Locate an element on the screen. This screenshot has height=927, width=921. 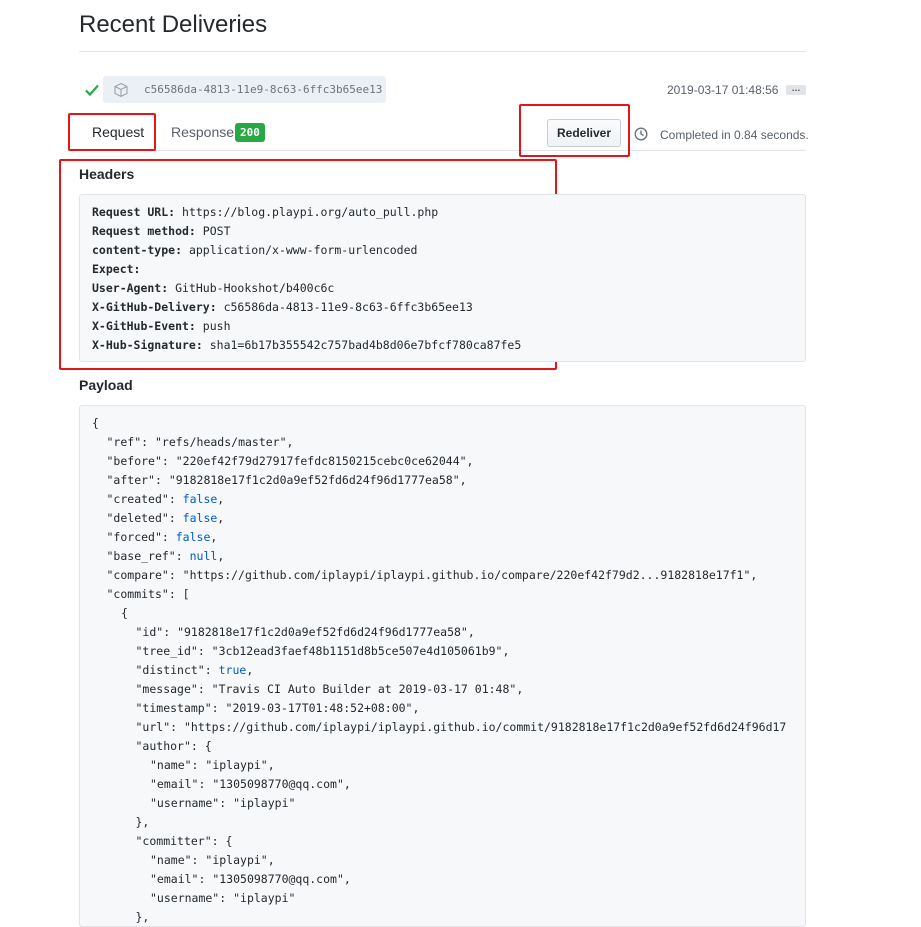
payload-key: "compare" is located at coordinates (137, 575).